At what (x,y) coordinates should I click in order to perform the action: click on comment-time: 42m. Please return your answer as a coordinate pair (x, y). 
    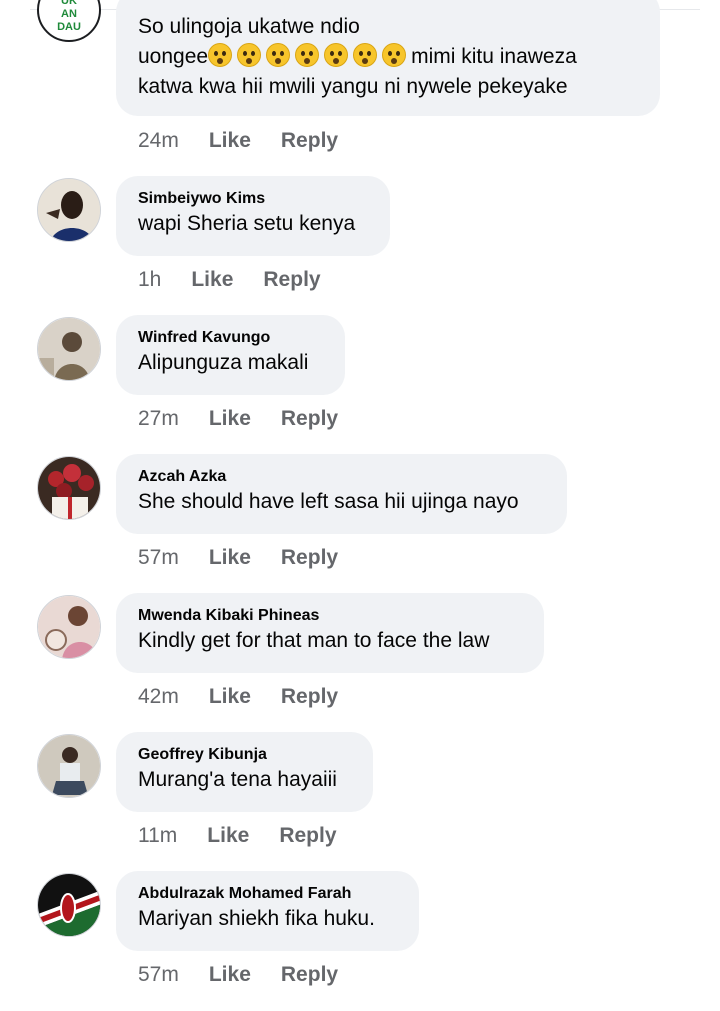
    Looking at the image, I should click on (158, 696).